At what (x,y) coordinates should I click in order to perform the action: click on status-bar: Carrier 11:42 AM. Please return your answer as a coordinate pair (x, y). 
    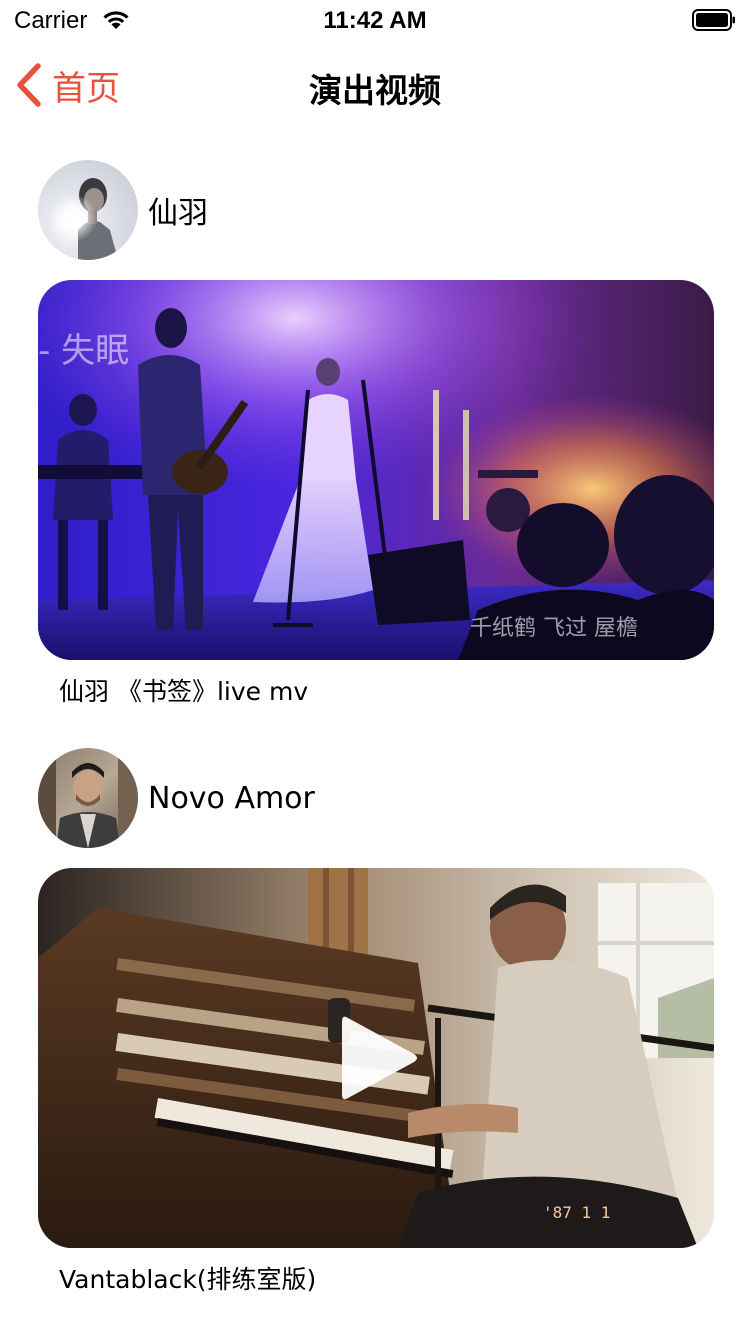
    Looking at the image, I should click on (375, 20).